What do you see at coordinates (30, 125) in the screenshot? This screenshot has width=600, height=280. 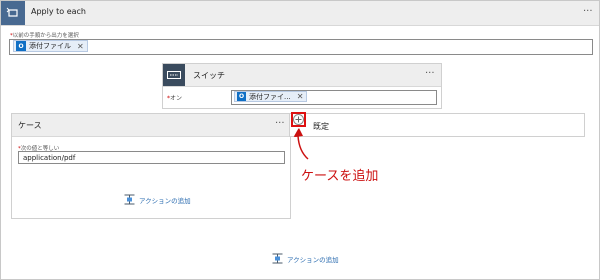 I see `case-title: ケース` at bounding box center [30, 125].